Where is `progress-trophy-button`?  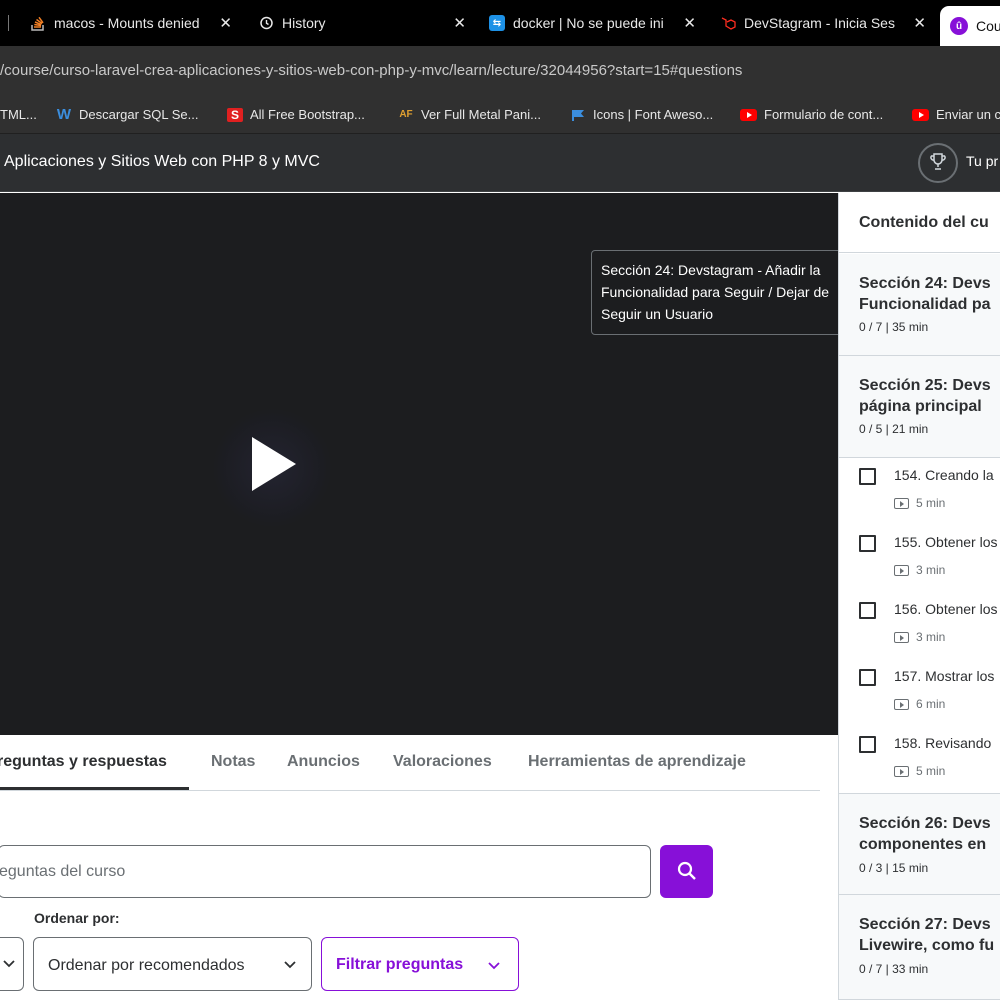
progress-trophy-button is located at coordinates (938, 163).